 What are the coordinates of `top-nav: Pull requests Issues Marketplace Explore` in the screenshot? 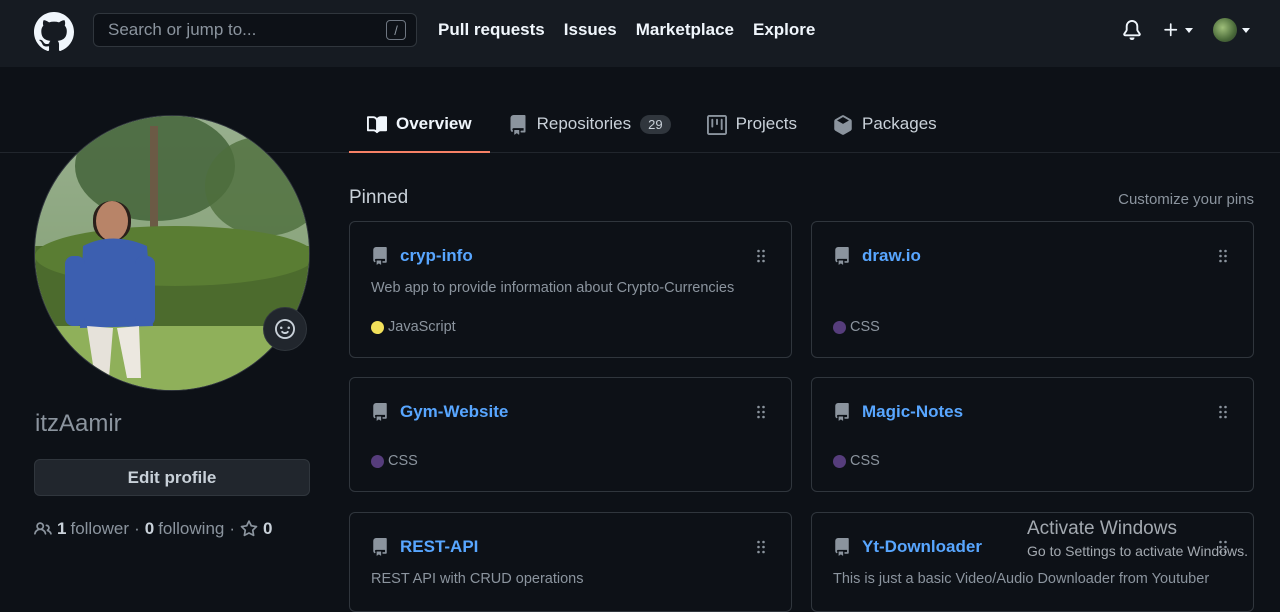 It's located at (636, 30).